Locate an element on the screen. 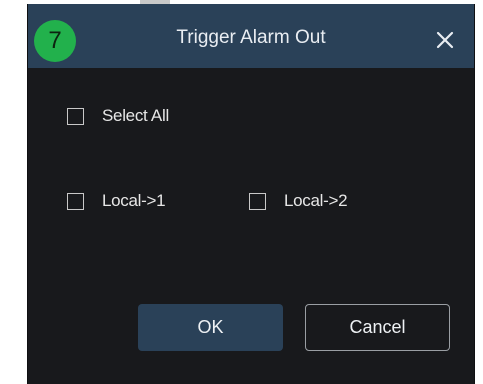  select-all-label: Select All is located at coordinates (135, 115).